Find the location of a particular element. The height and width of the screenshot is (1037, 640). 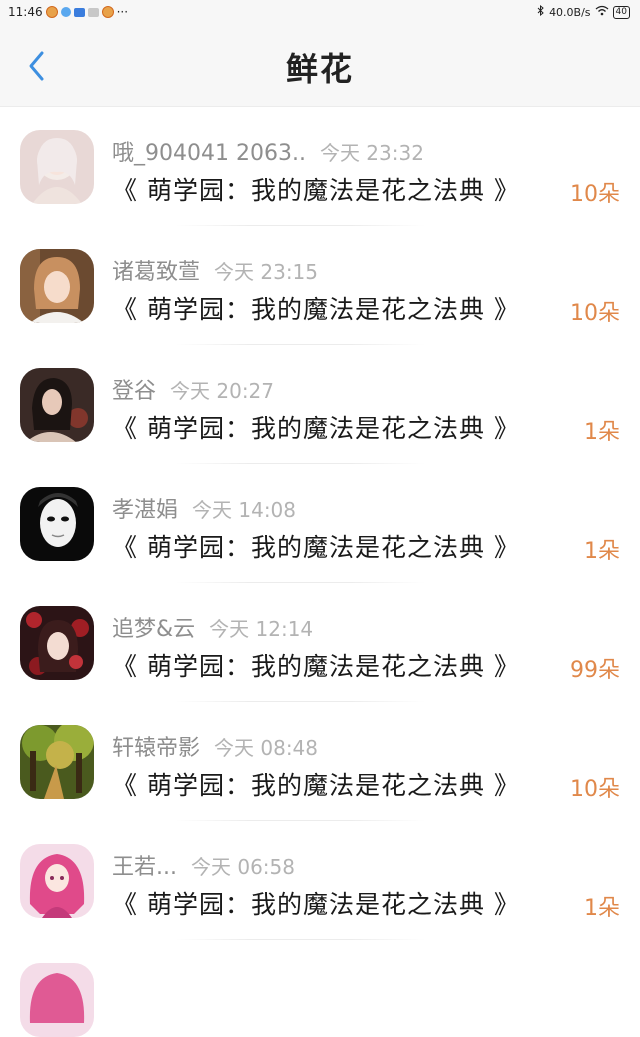

battery-icon: 40 is located at coordinates (621, 12).